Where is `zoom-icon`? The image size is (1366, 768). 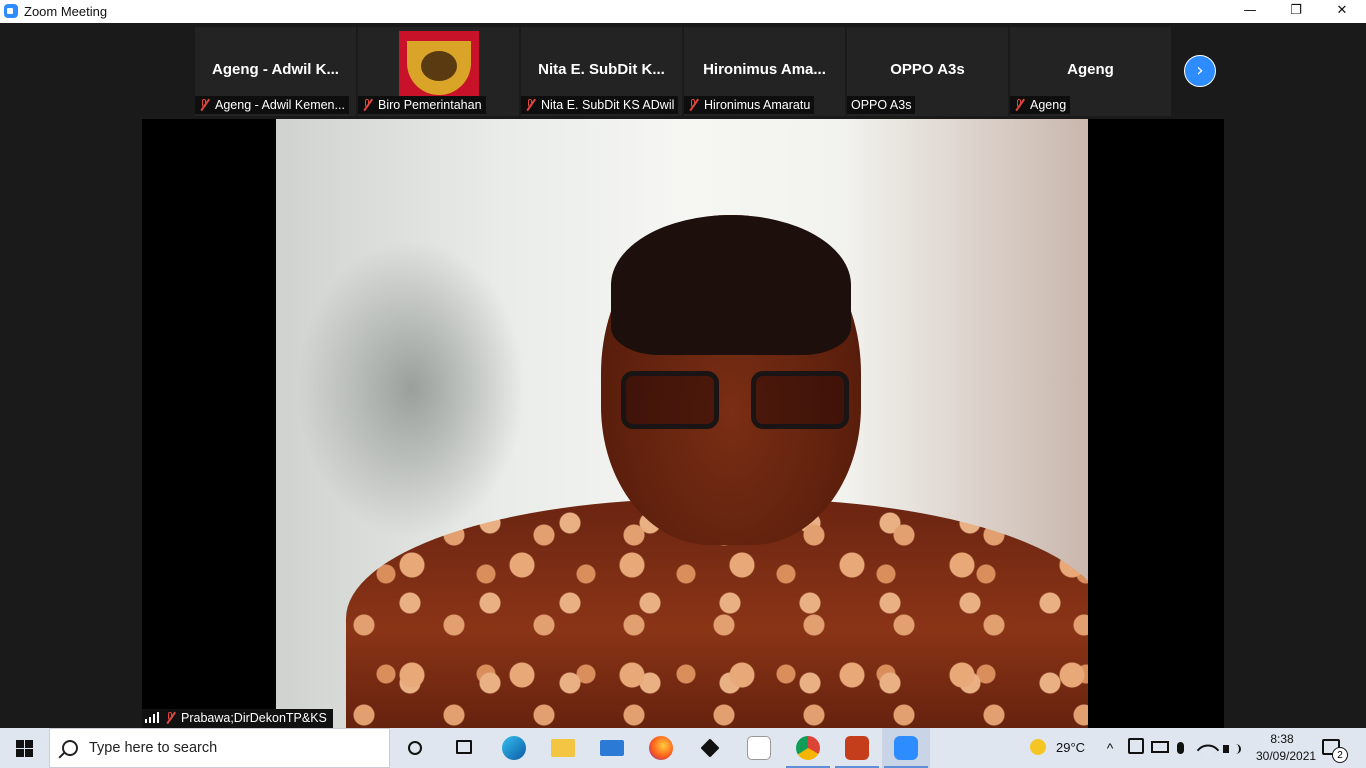 zoom-icon is located at coordinates (906, 748).